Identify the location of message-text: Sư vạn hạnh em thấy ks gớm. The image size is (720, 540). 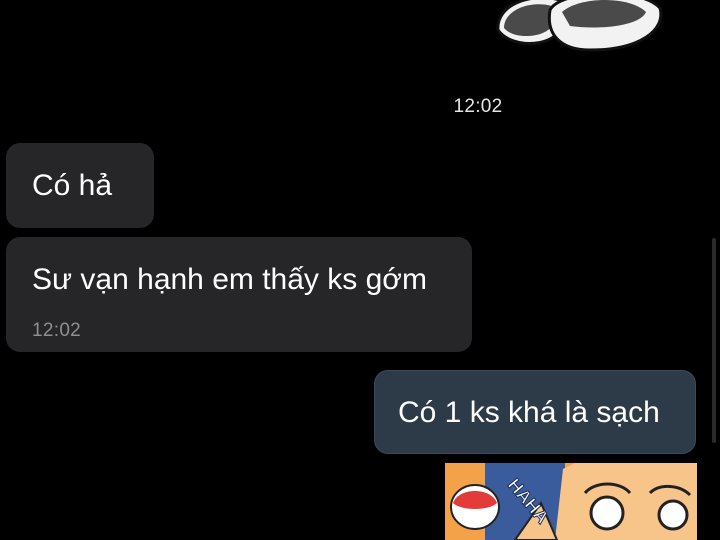
(229, 279).